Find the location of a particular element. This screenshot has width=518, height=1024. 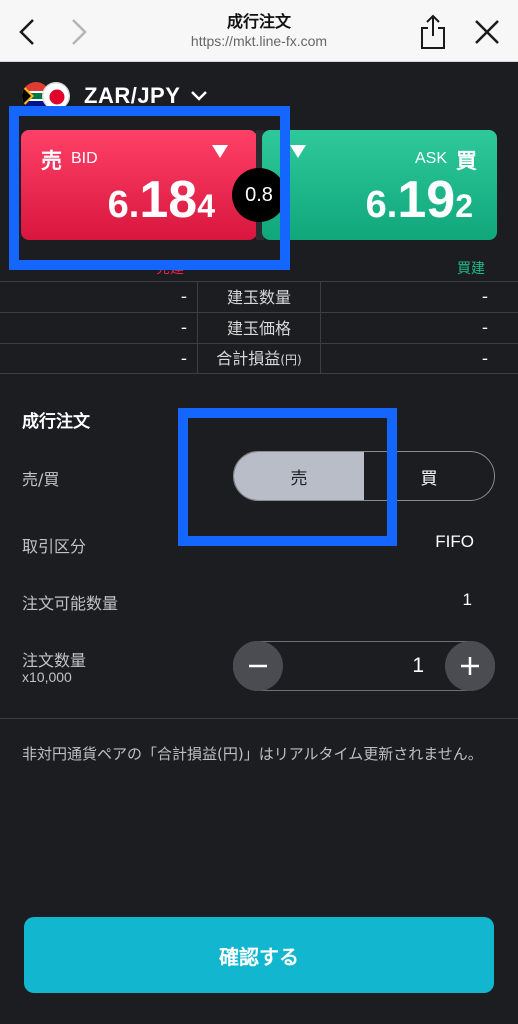

close-button is located at coordinates (487, 32).